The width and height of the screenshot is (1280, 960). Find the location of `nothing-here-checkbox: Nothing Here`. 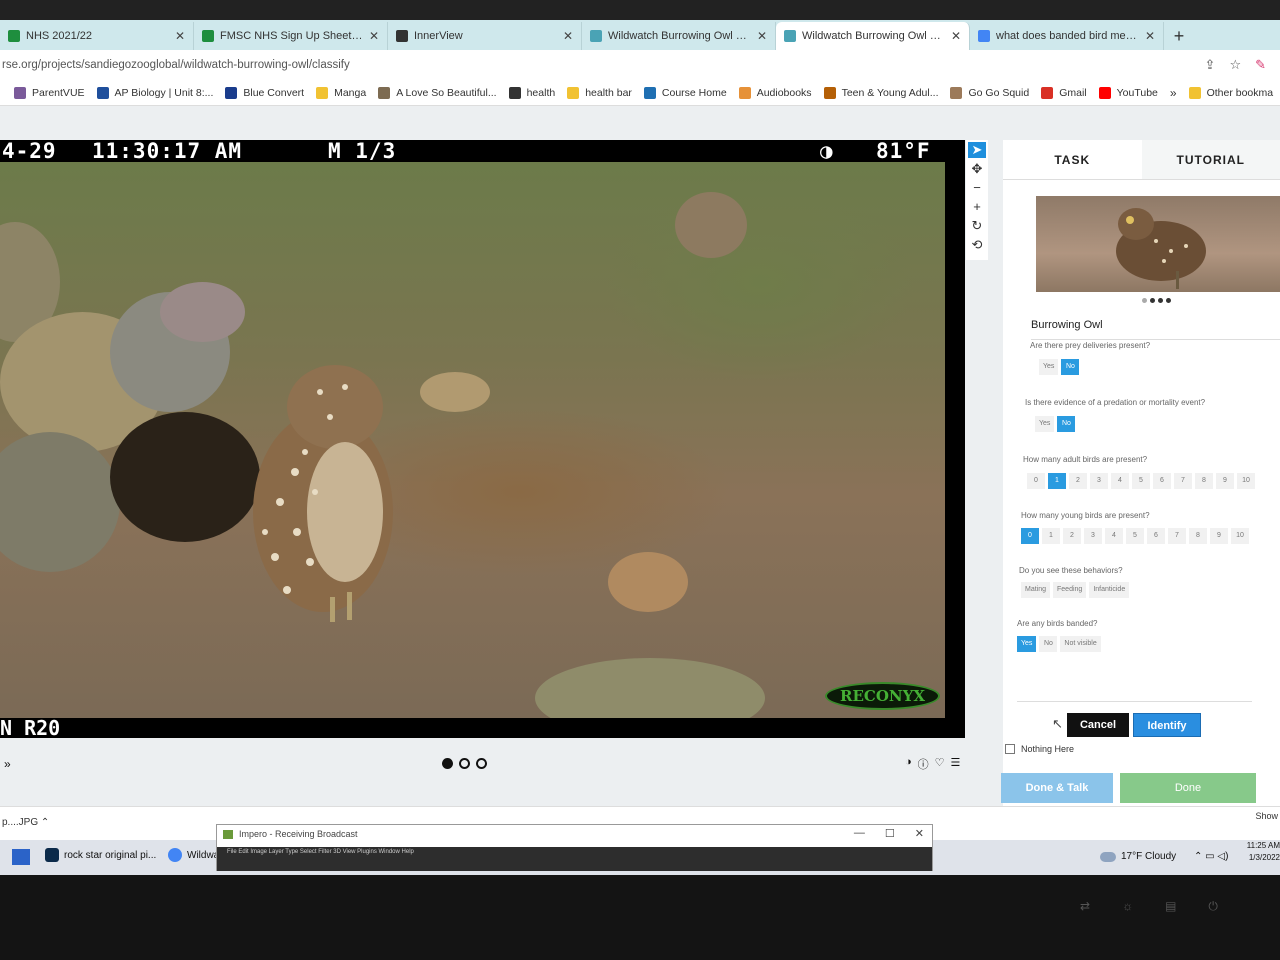

nothing-here-checkbox: Nothing Here is located at coordinates (1039, 749).